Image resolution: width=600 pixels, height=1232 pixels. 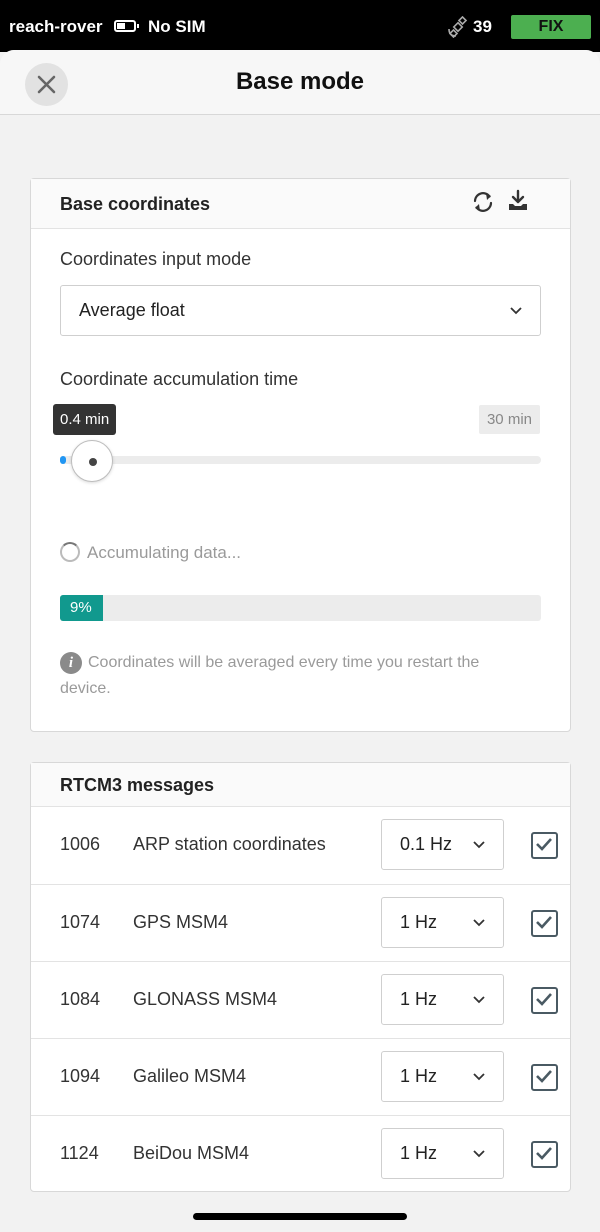 I want to click on refresh-icon, so click(x=483, y=202).